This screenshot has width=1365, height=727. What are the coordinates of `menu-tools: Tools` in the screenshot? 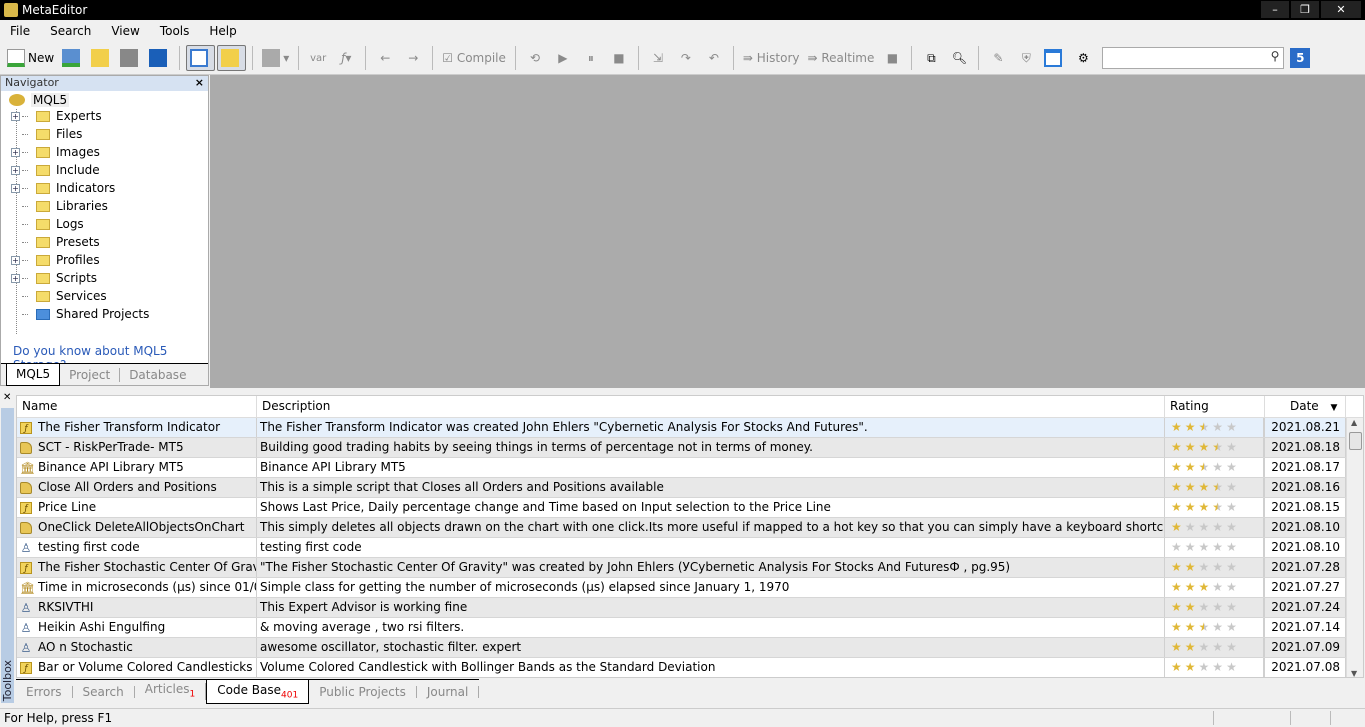 It's located at (175, 31).